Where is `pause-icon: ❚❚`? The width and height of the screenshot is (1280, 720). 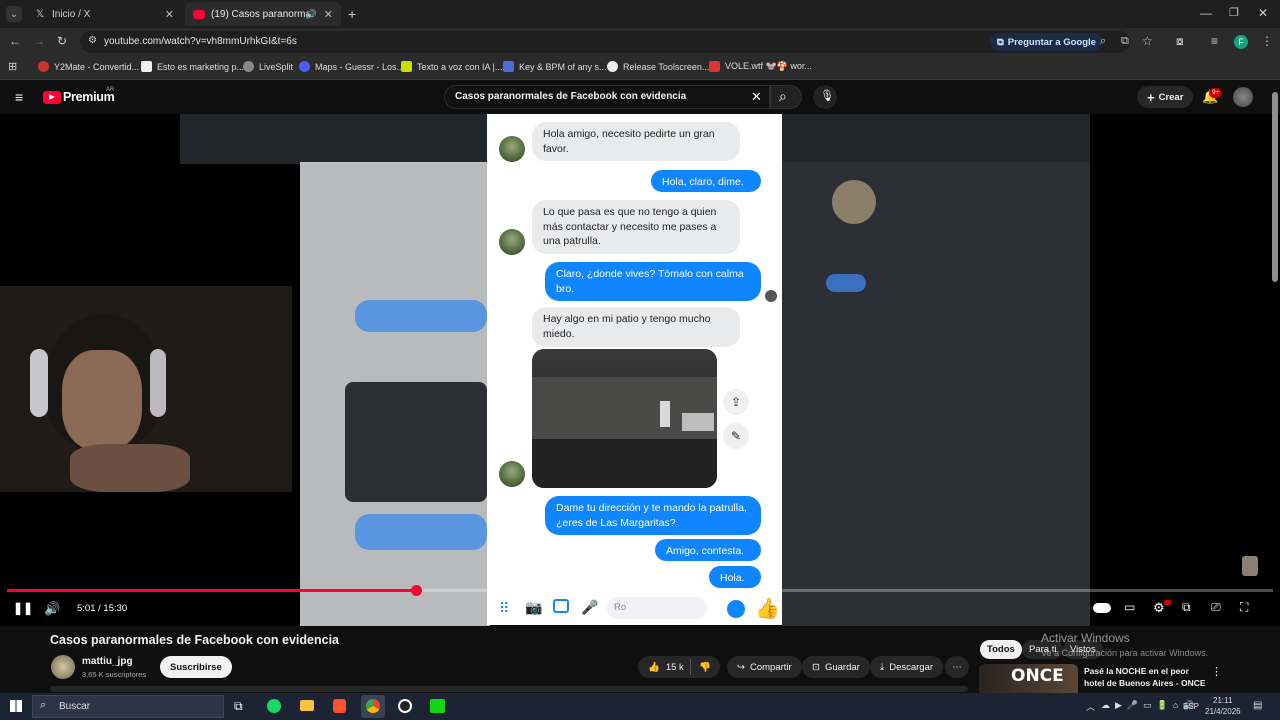
pause-icon: ❚❚ is located at coordinates (23, 608).